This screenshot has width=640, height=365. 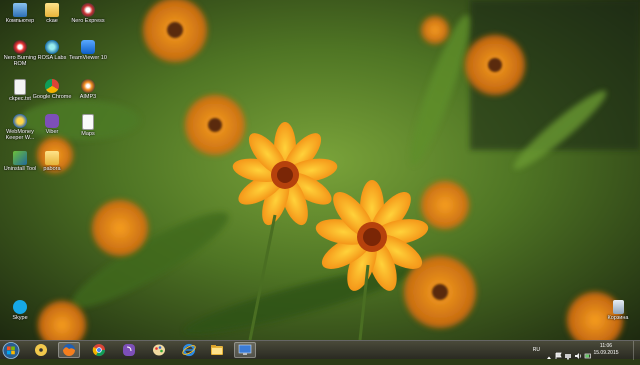 I want to click on document-icon, so click(x=88, y=122).